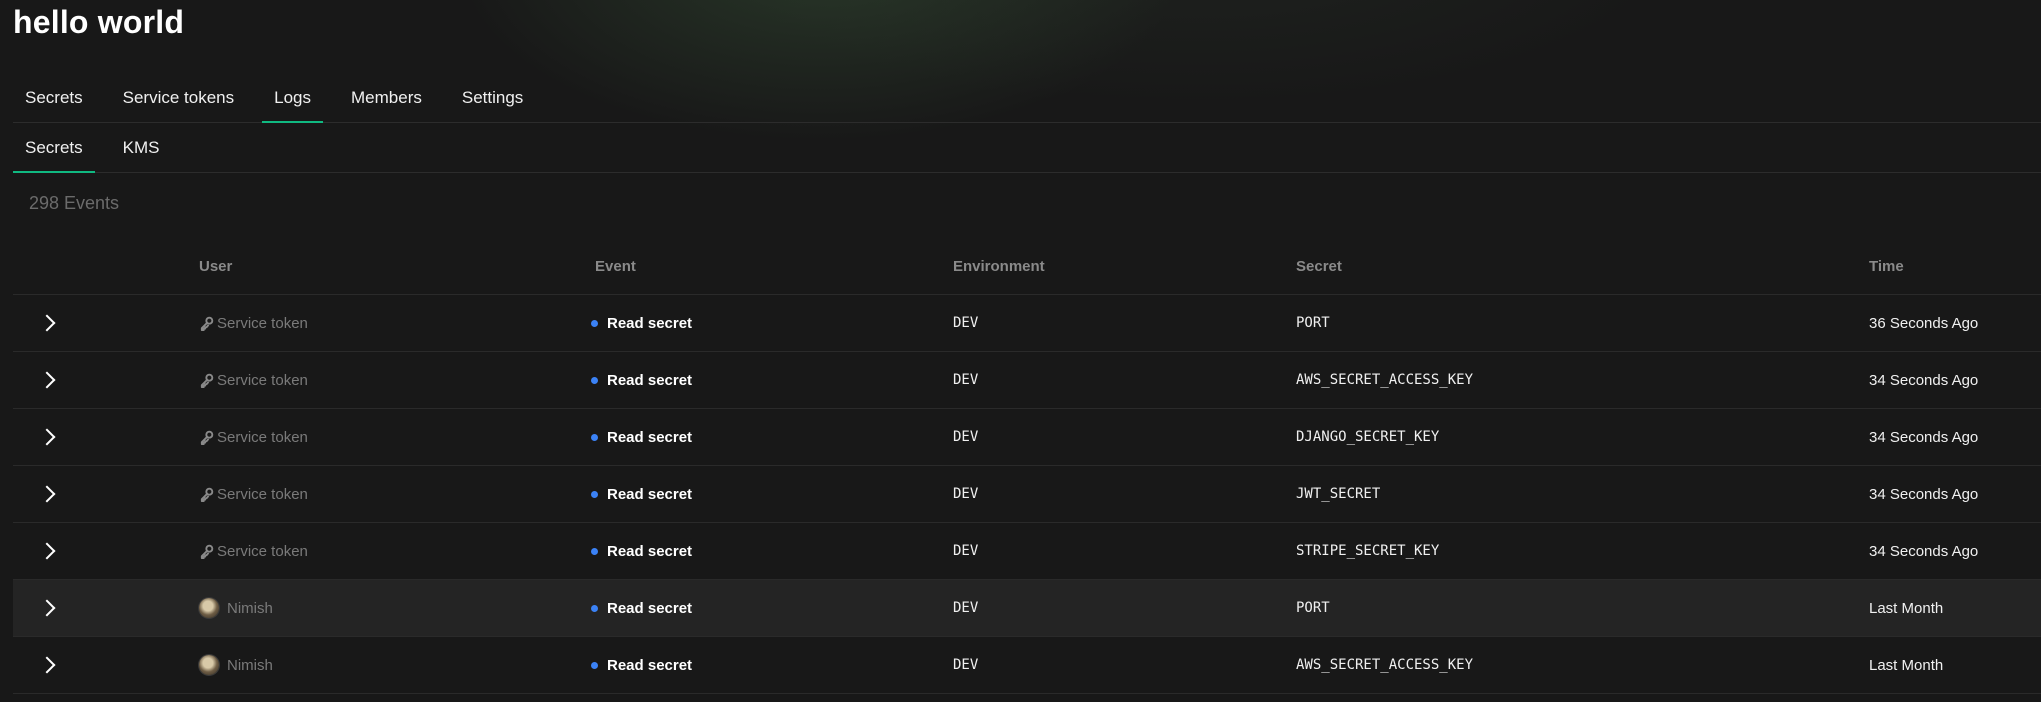 This screenshot has width=2041, height=702. Describe the element at coordinates (54, 98) in the screenshot. I see `tab-secrets: Secrets` at that location.